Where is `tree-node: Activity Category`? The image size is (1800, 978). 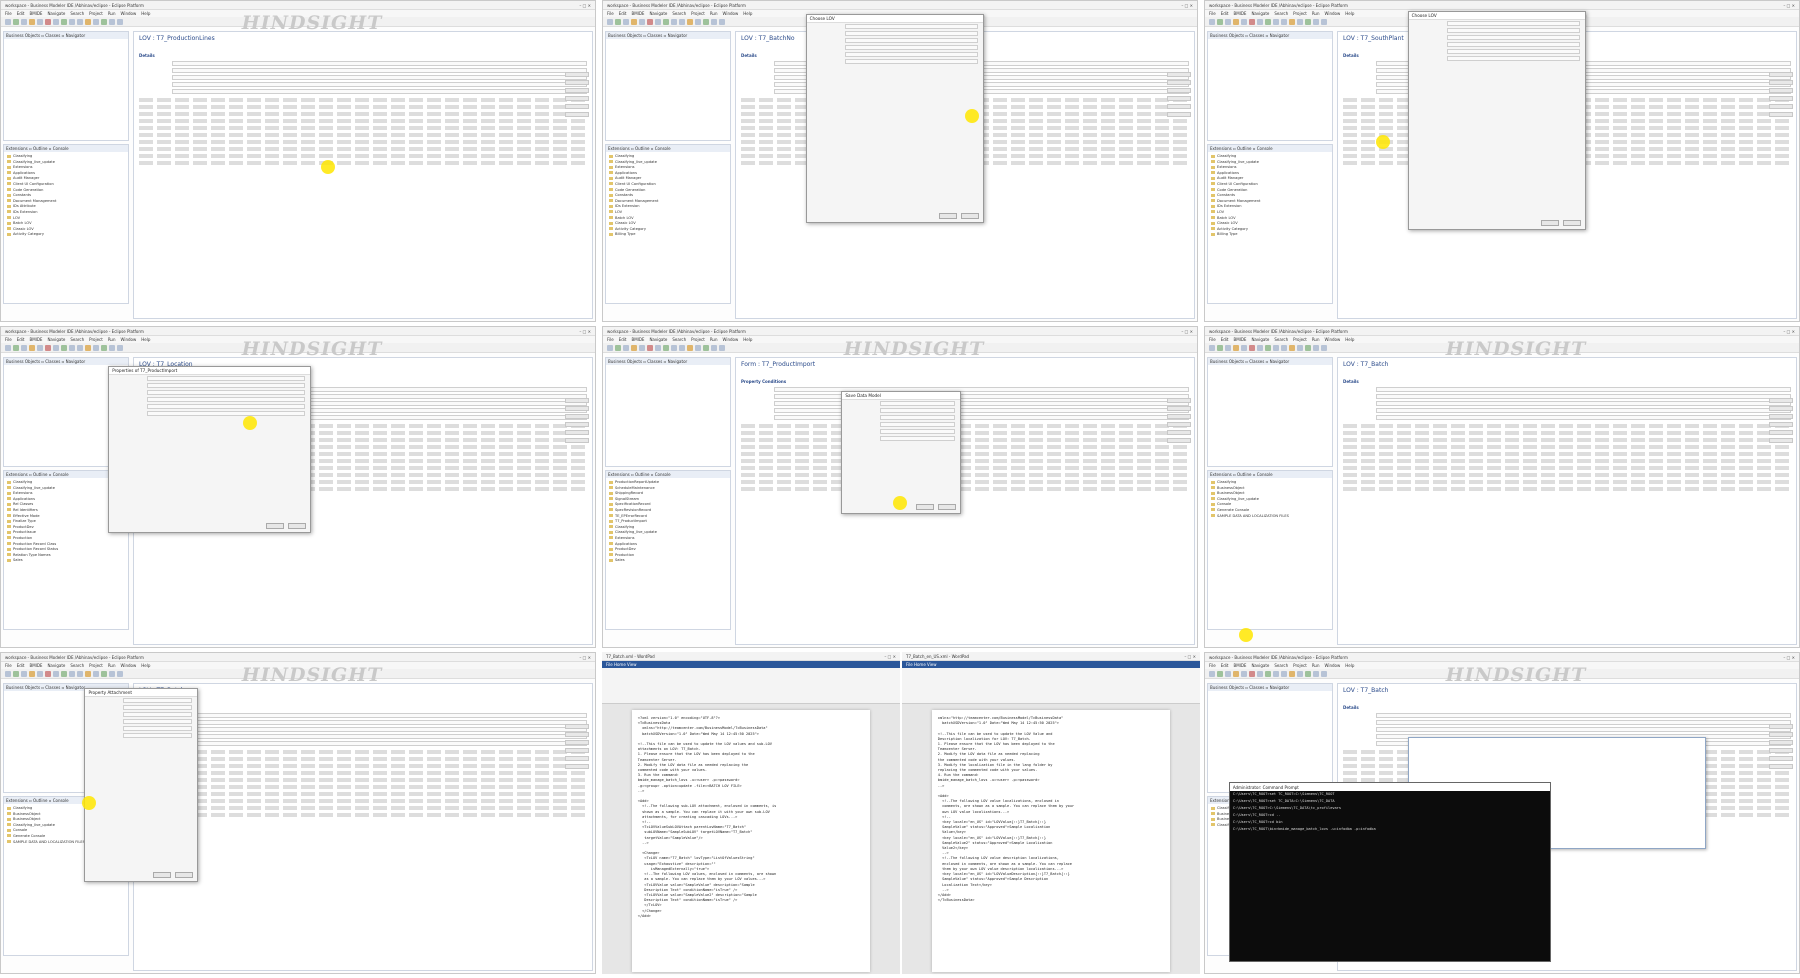 tree-node: Activity Category is located at coordinates (66, 235).